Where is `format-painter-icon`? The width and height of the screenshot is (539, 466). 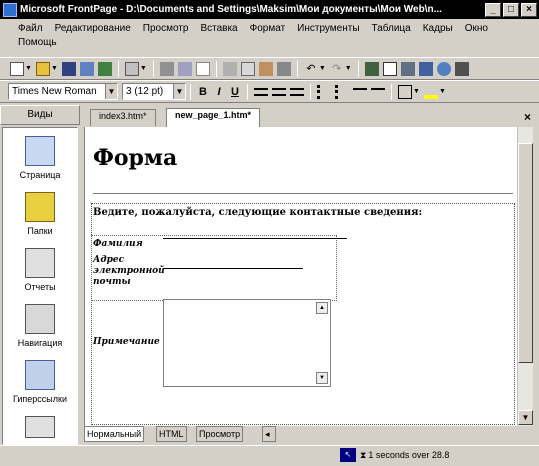 format-painter-icon is located at coordinates (283, 68).